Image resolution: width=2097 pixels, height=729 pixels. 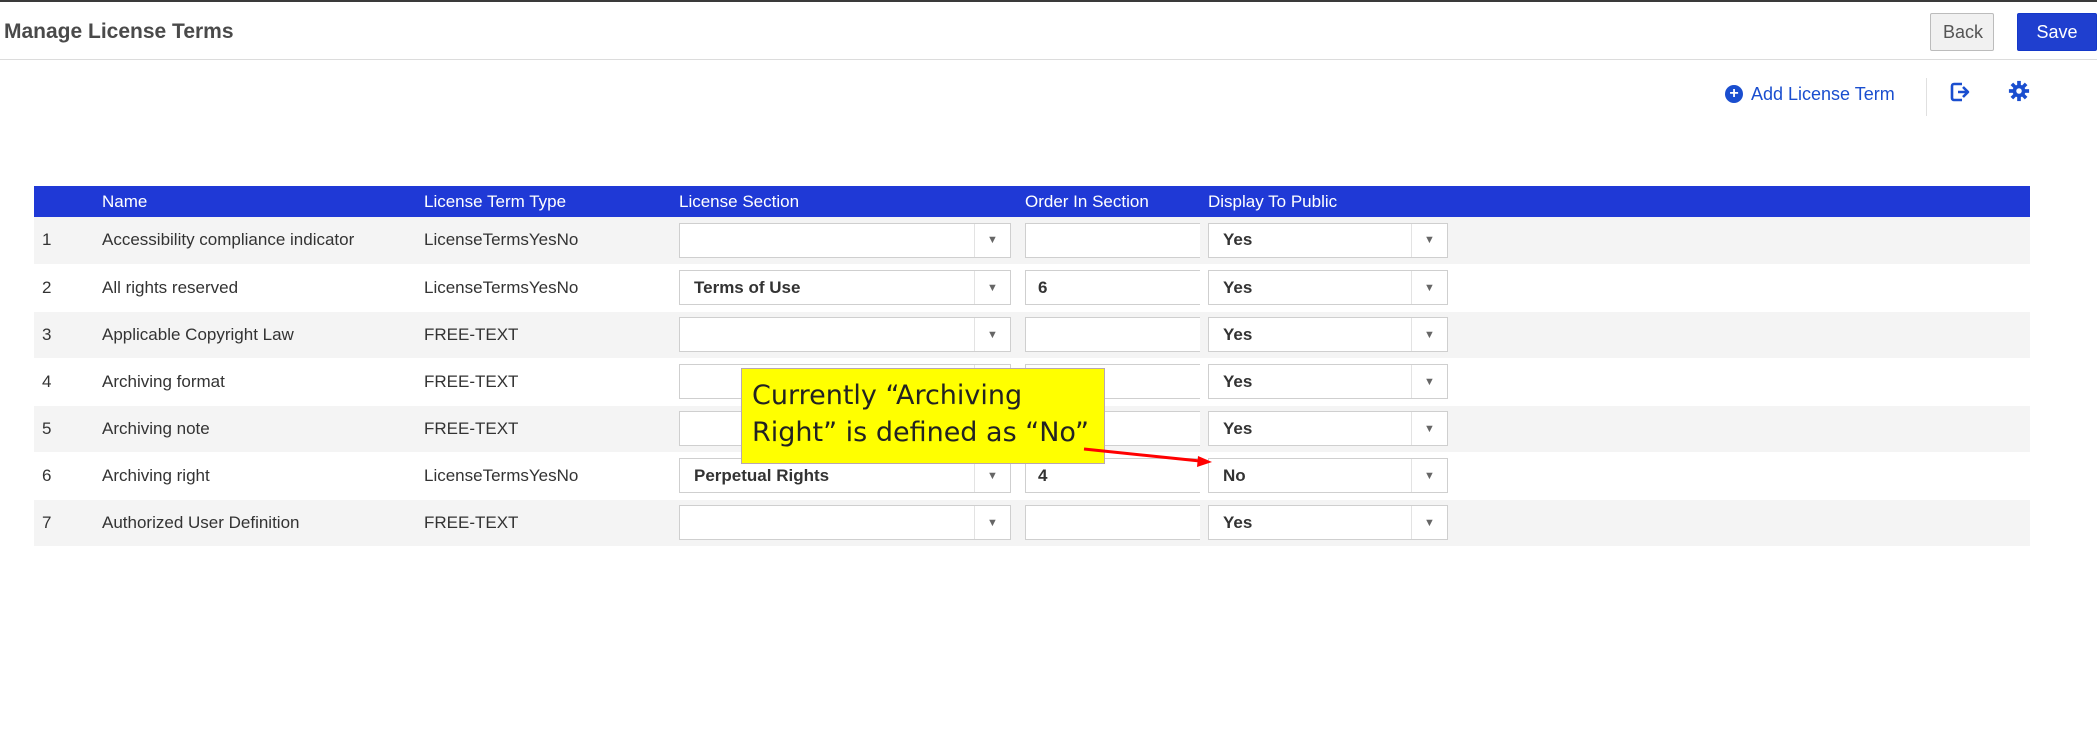 What do you see at coordinates (1108, 201) in the screenshot?
I see `col-order-in-section: Order In Section` at bounding box center [1108, 201].